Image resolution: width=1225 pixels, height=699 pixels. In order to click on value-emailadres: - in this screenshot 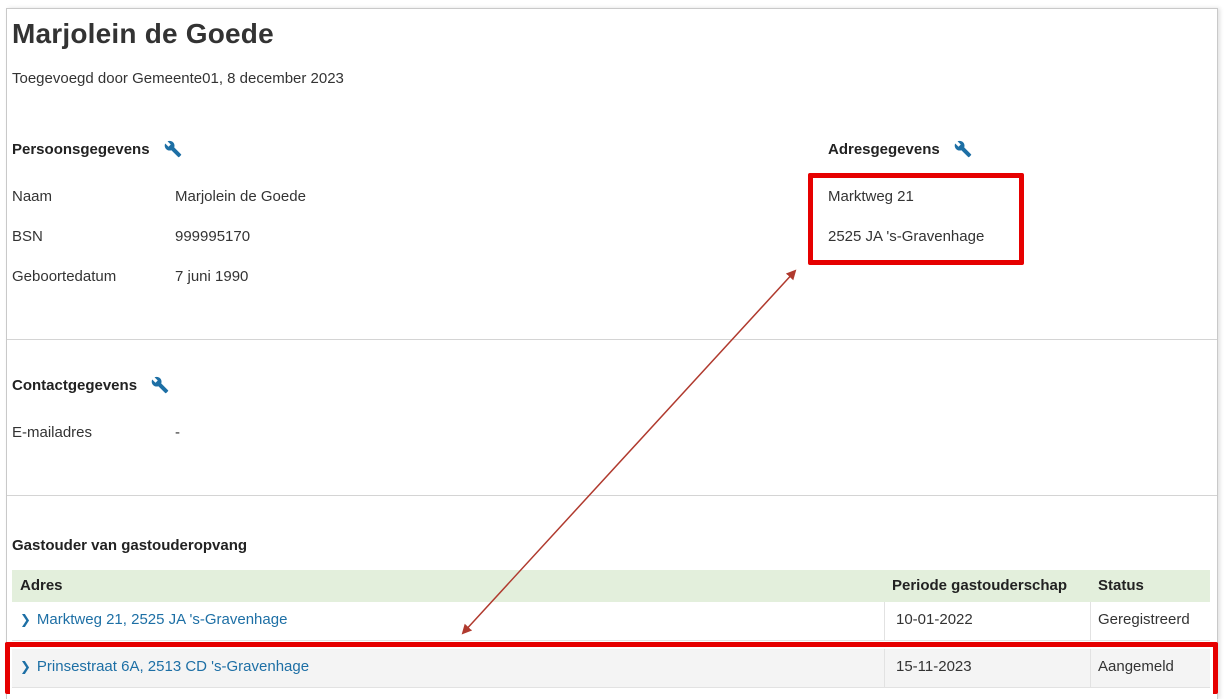, I will do `click(177, 432)`.